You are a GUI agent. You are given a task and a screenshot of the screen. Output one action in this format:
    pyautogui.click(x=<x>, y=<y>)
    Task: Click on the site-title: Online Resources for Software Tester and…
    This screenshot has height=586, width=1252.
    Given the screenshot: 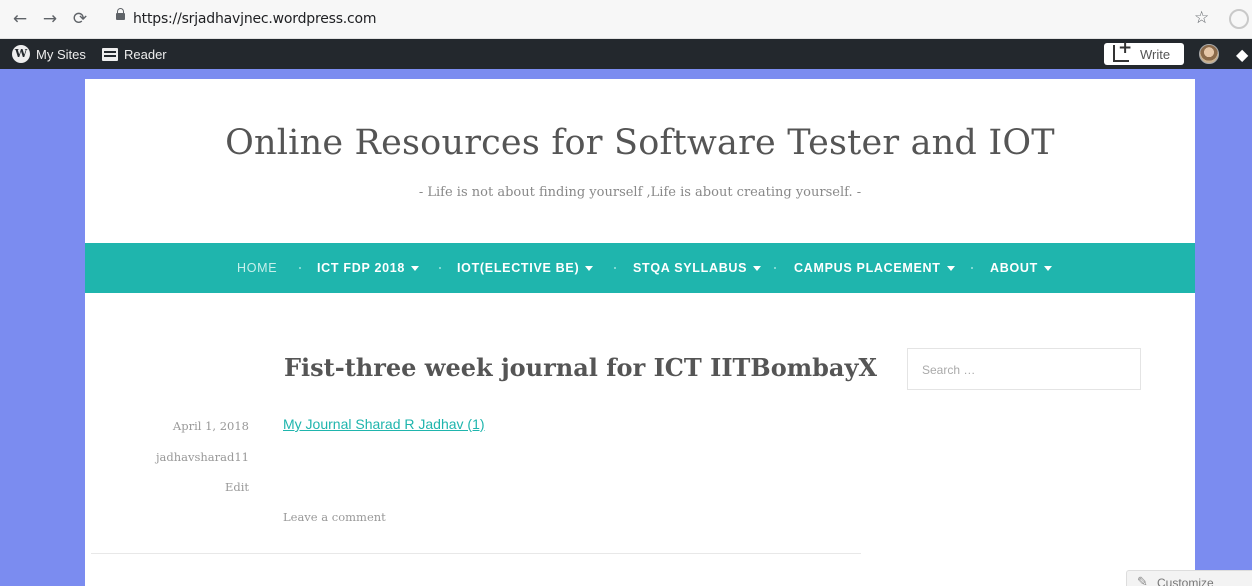 What is the action you would take?
    pyautogui.click(x=640, y=143)
    